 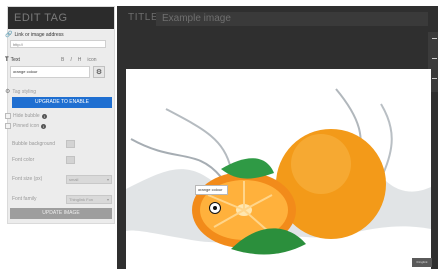 I want to click on update-image-button: UPDATE IMAGE, so click(x=61, y=213).